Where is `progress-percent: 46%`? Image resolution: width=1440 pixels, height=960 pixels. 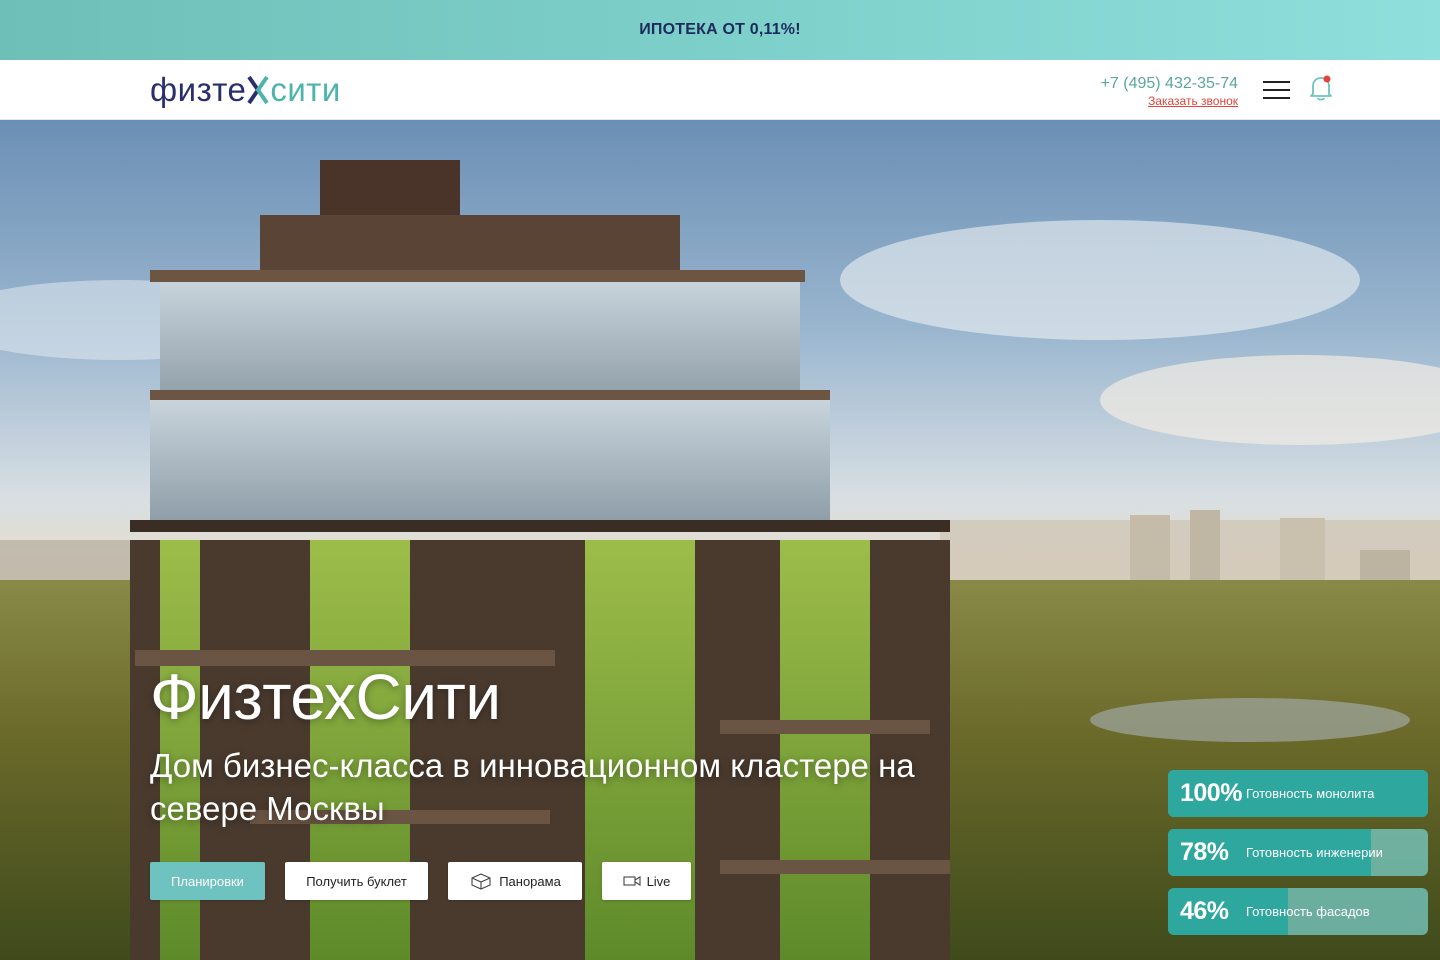
progress-percent: 46% is located at coordinates (1204, 911).